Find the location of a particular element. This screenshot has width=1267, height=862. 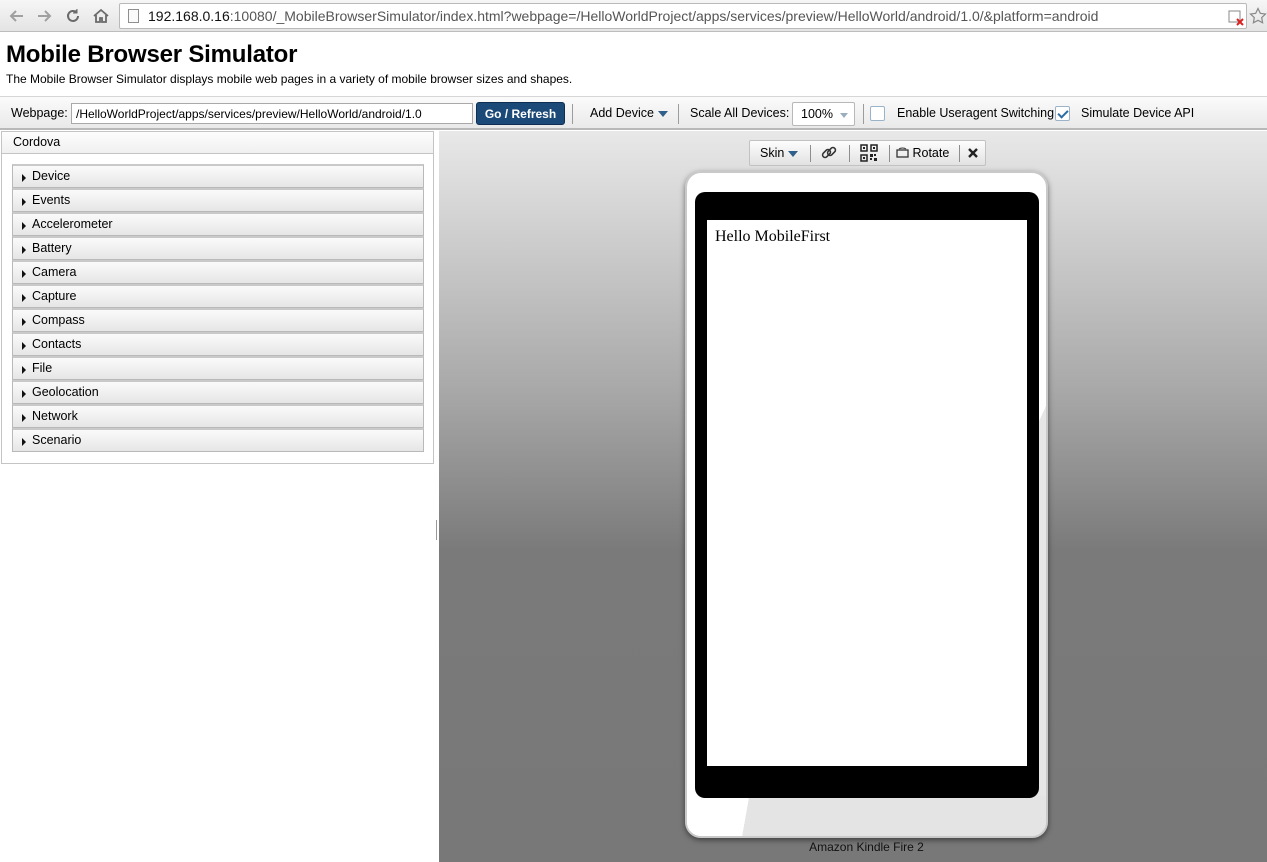

select-arrow-icon is located at coordinates (844, 115).